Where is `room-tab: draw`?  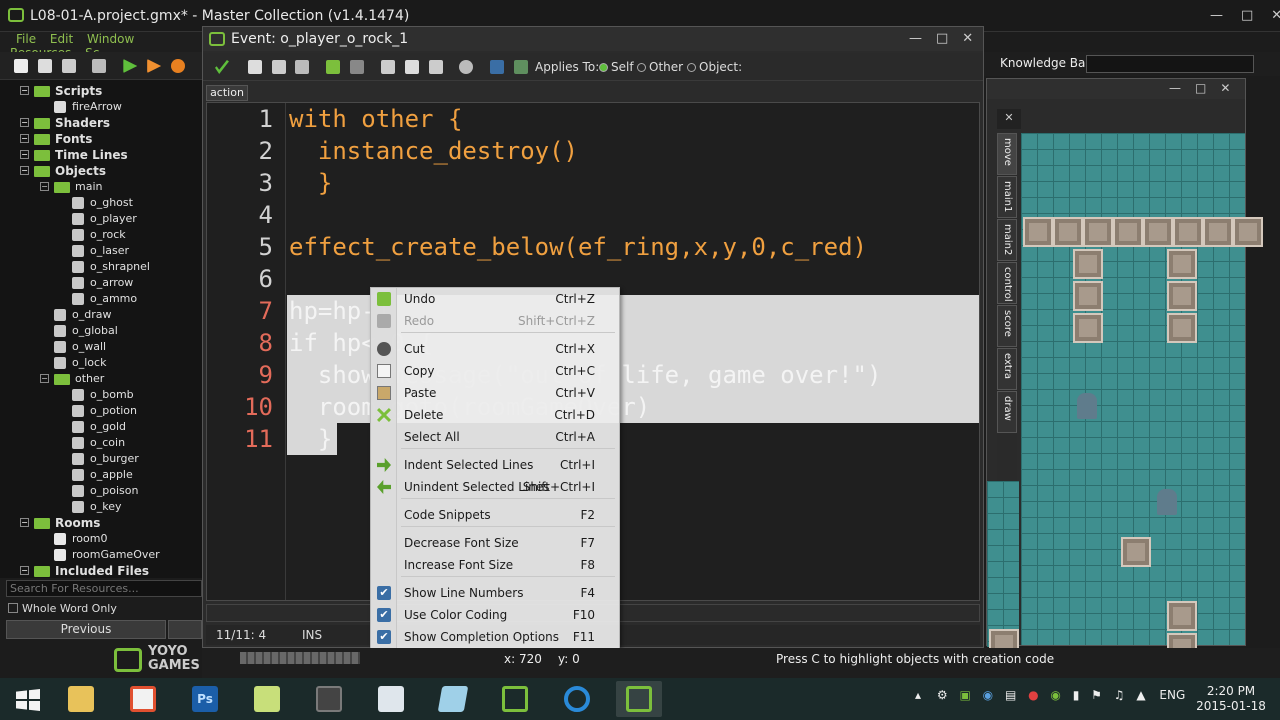 room-tab: draw is located at coordinates (1007, 412).